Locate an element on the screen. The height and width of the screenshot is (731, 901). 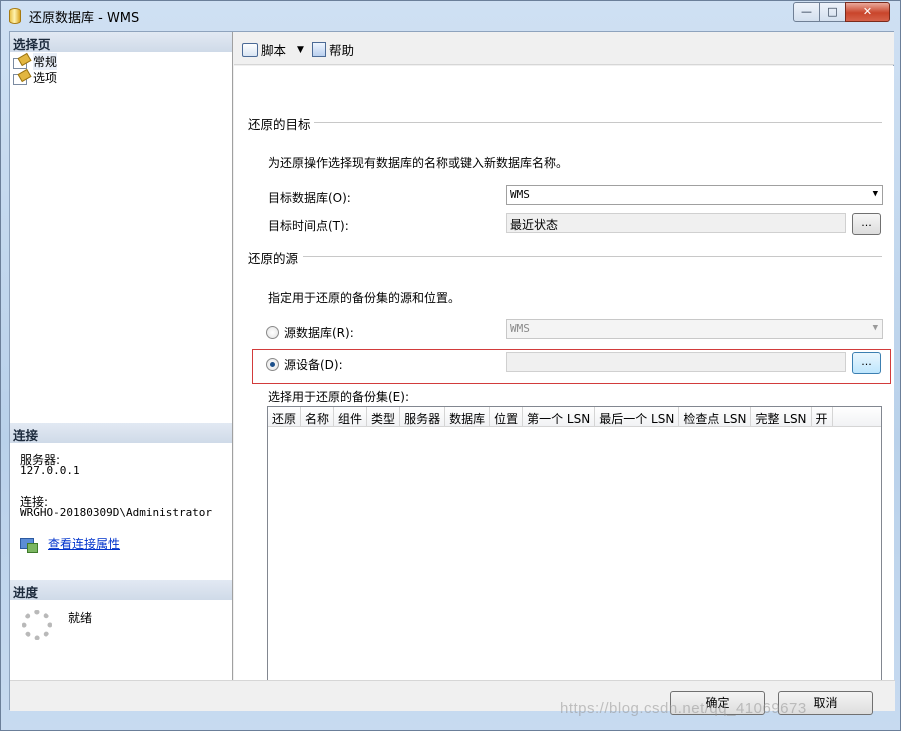
nav-item-general: 常规 is located at coordinates (35, 61).